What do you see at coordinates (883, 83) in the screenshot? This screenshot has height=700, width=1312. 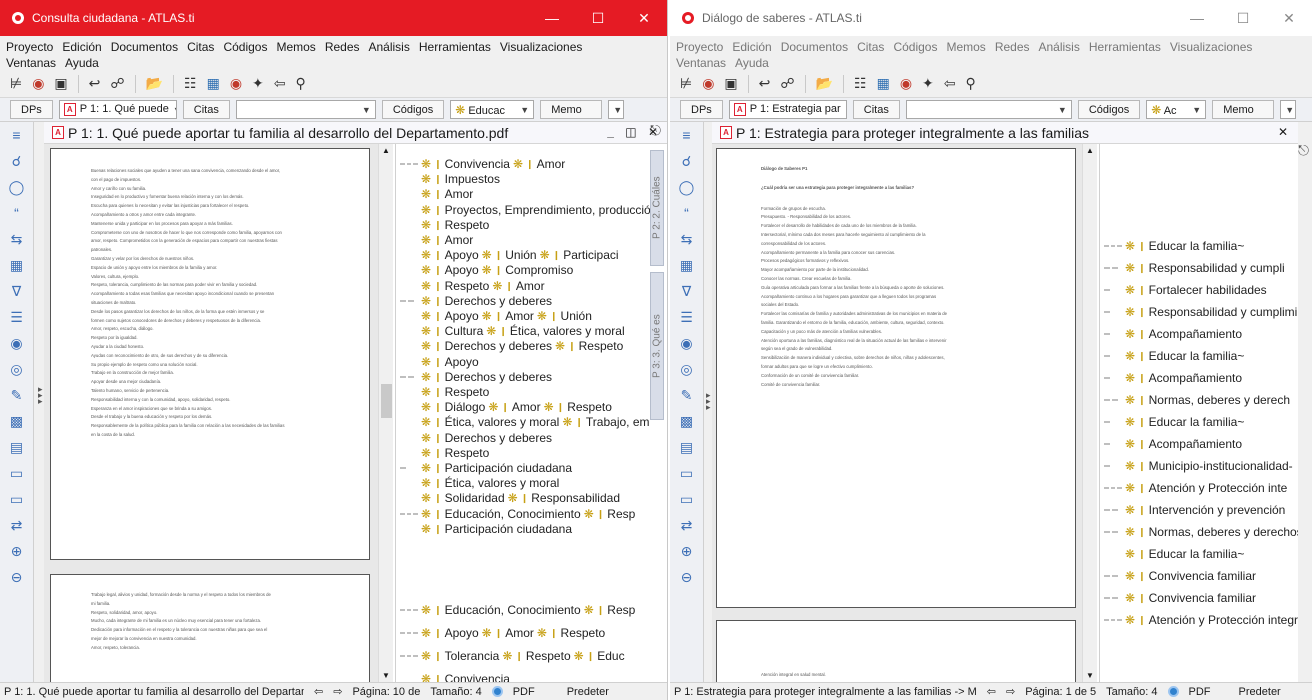 I see `cooccurrence-icon: ▦` at bounding box center [883, 83].